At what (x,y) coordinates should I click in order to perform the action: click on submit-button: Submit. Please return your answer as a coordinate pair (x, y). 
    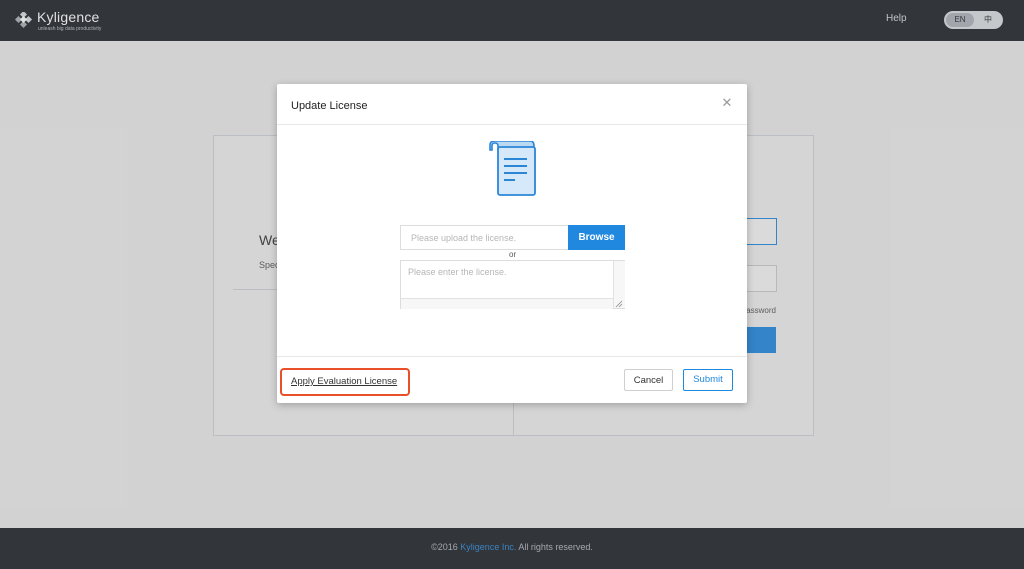
    Looking at the image, I should click on (708, 380).